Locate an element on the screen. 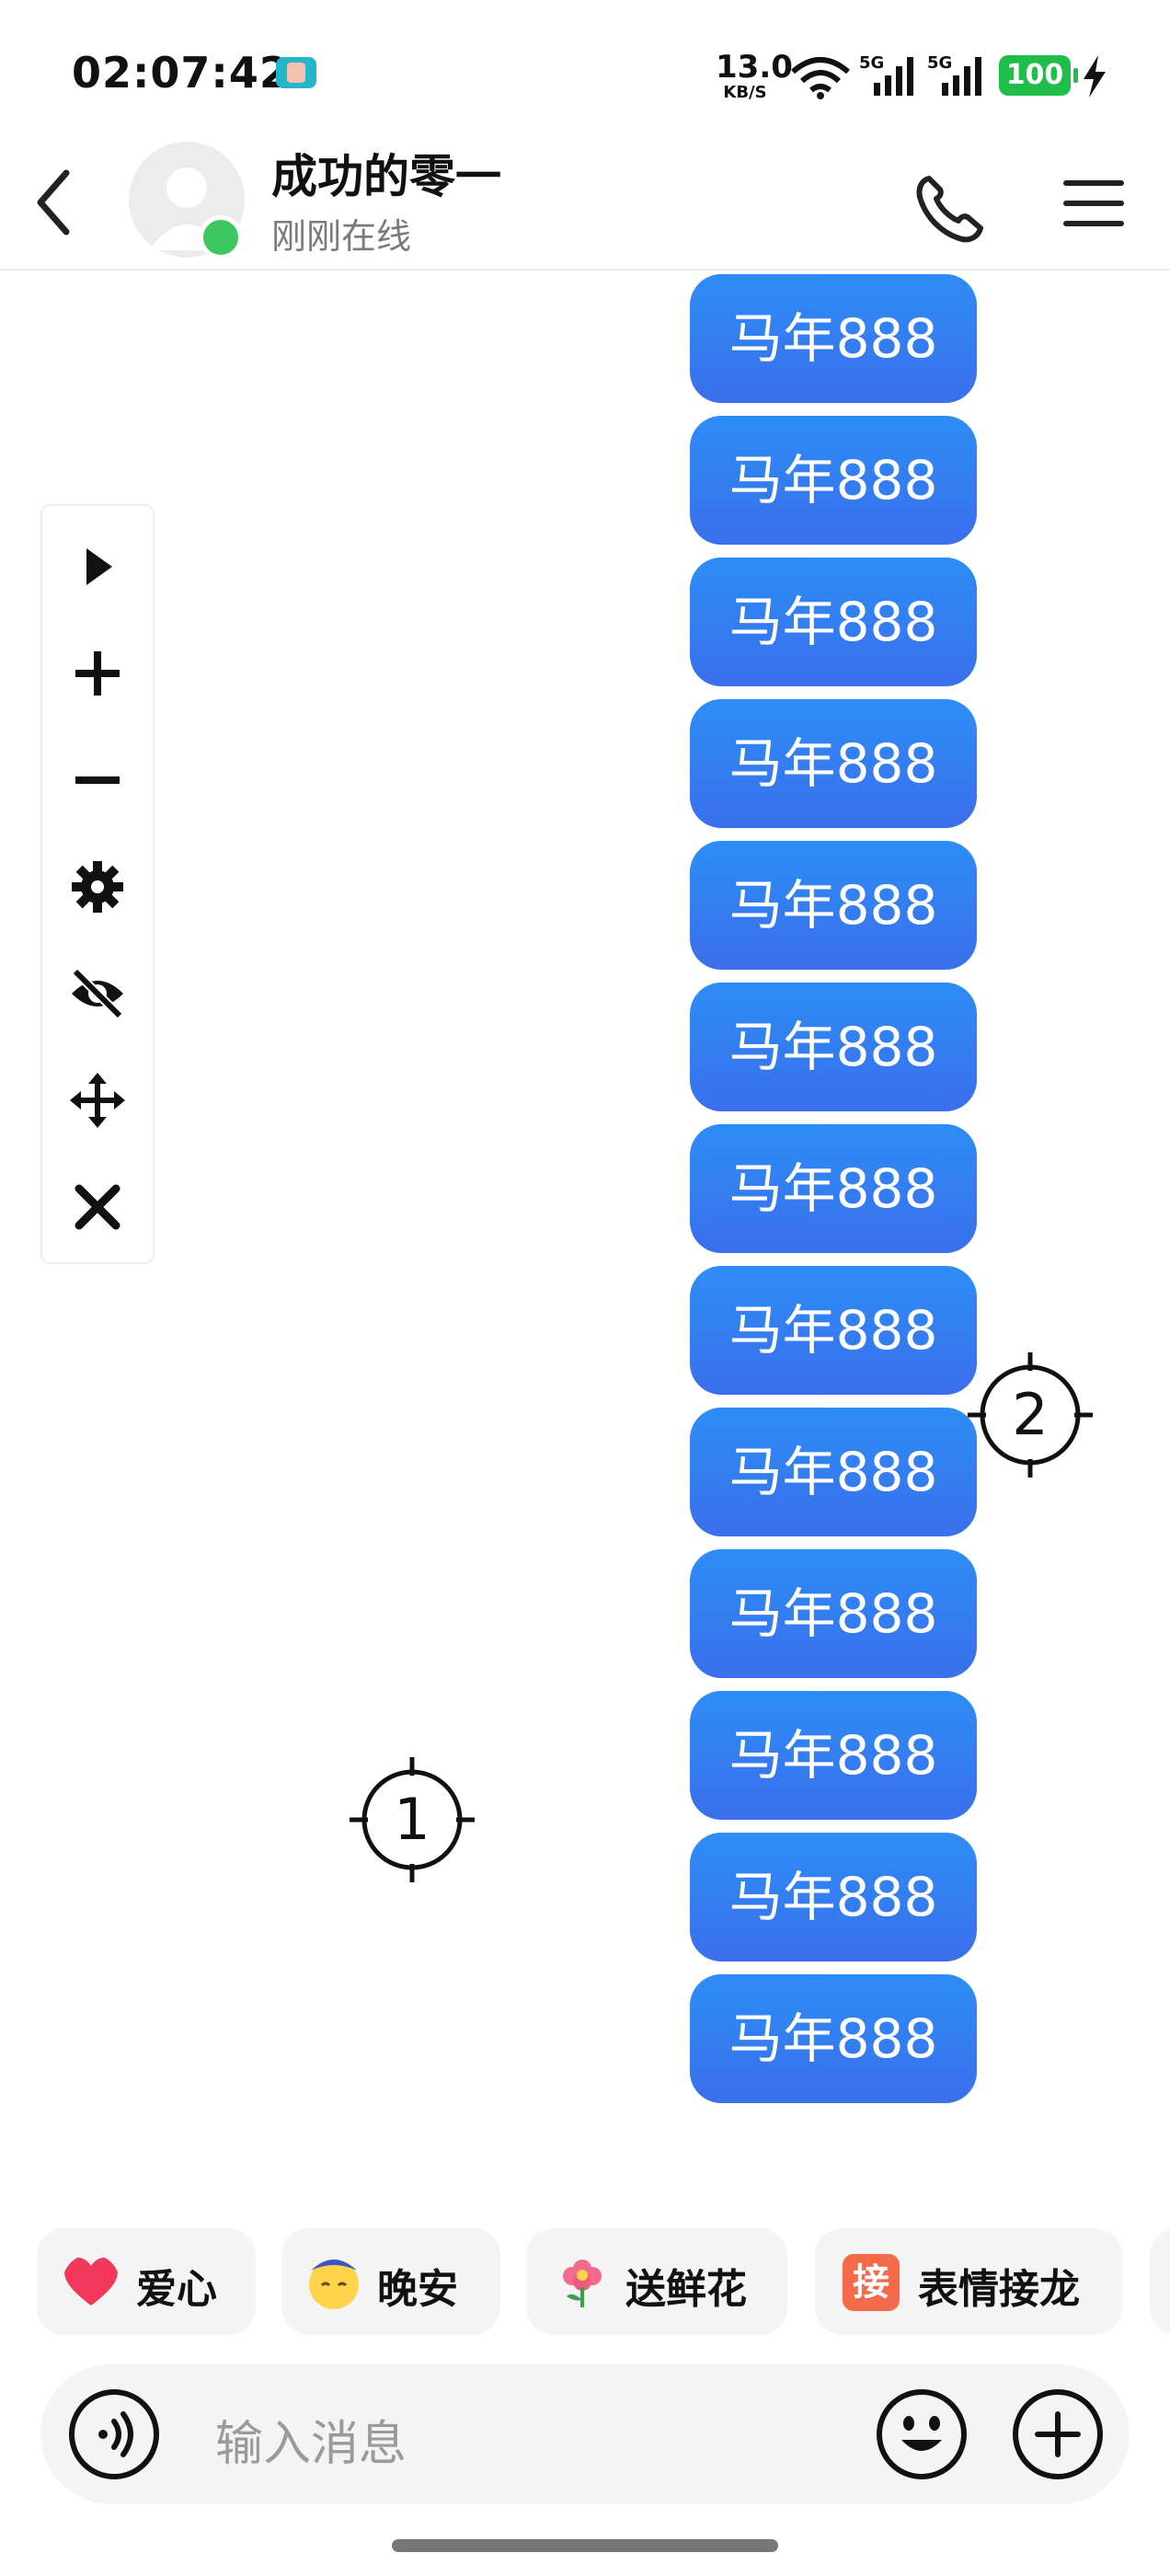 Image resolution: width=1170 pixels, height=2576 pixels. signal-5g-icon-2: 5G is located at coordinates (954, 74).